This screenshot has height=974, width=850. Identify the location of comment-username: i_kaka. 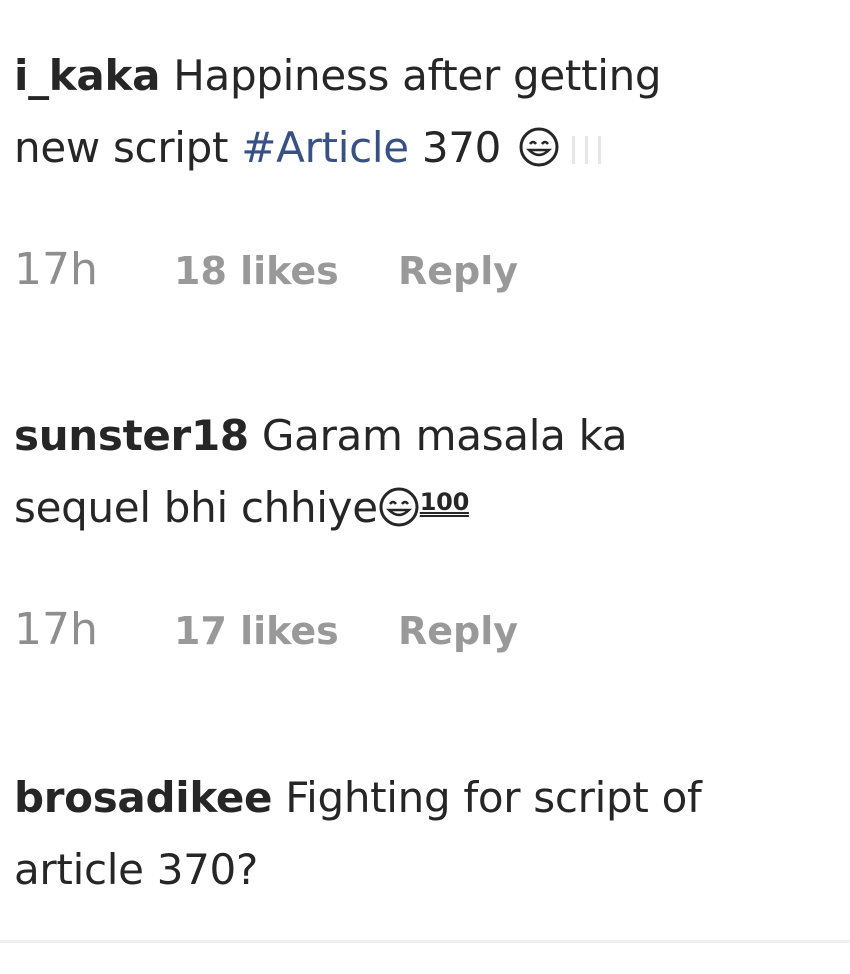
(87, 75).